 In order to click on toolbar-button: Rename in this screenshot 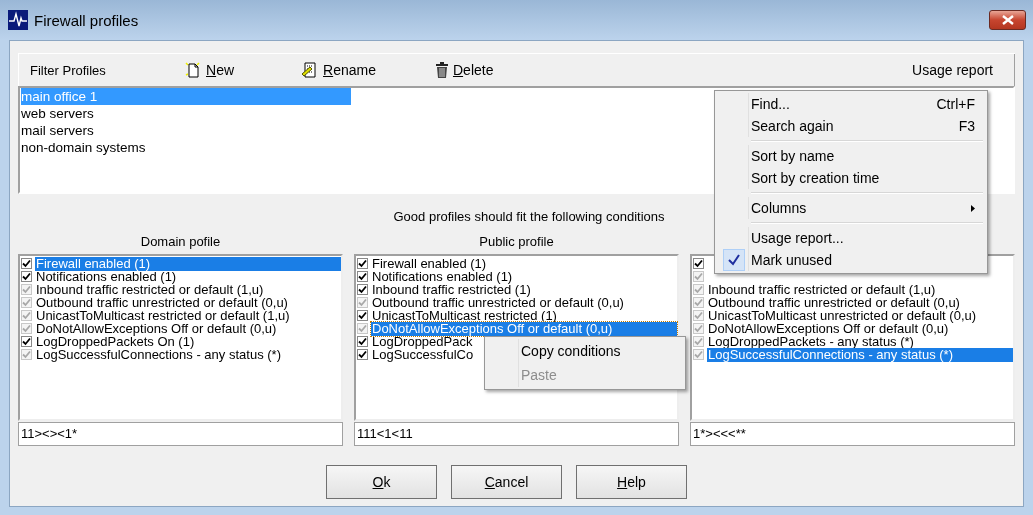, I will do `click(338, 70)`.